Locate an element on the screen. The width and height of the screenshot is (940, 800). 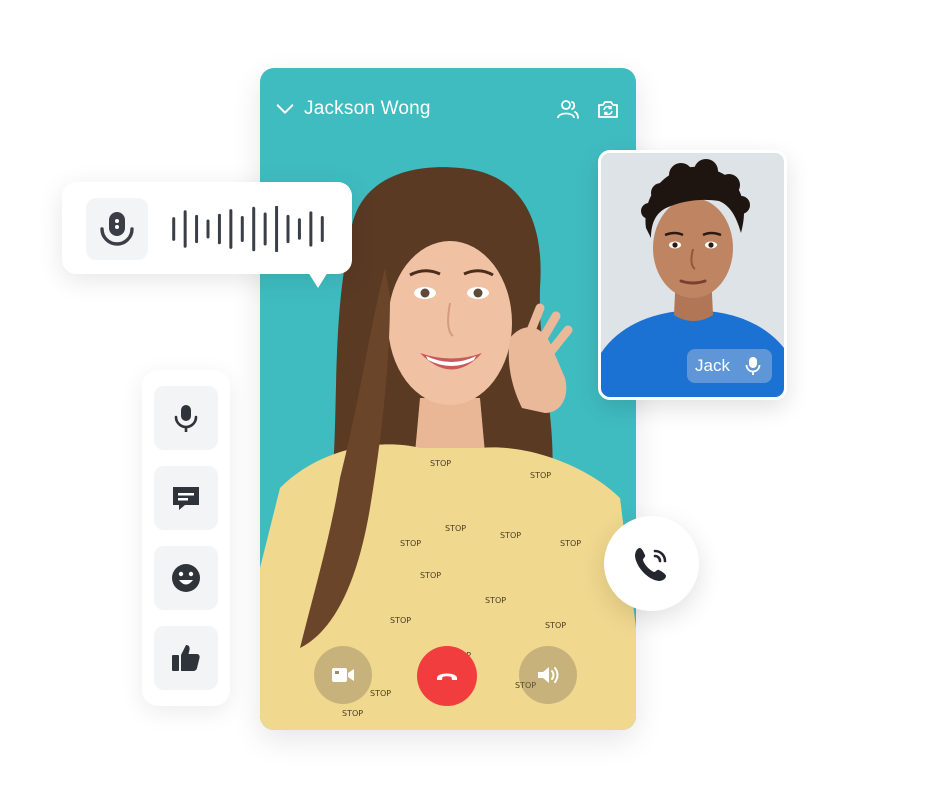
video-camera-icon is located at coordinates (343, 675).